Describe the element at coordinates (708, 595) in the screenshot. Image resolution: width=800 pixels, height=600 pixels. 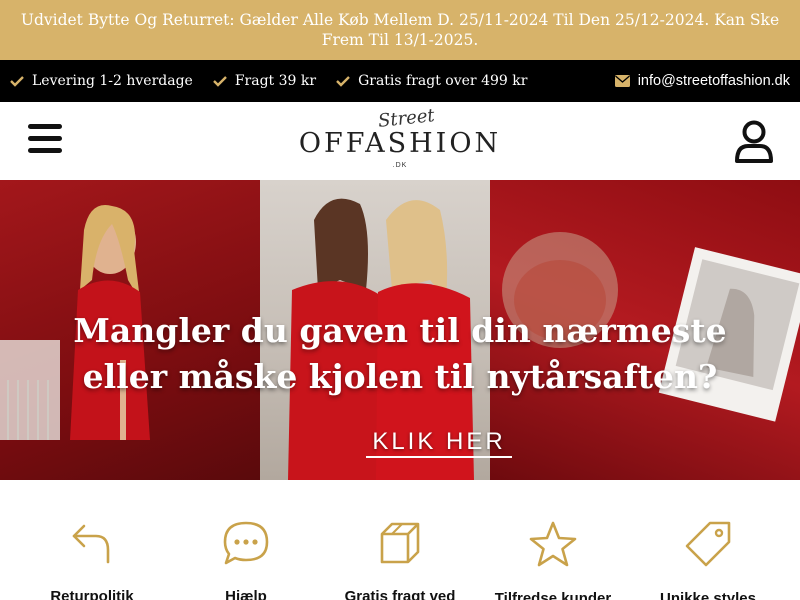
I see `feature-label: Unikke styles` at that location.